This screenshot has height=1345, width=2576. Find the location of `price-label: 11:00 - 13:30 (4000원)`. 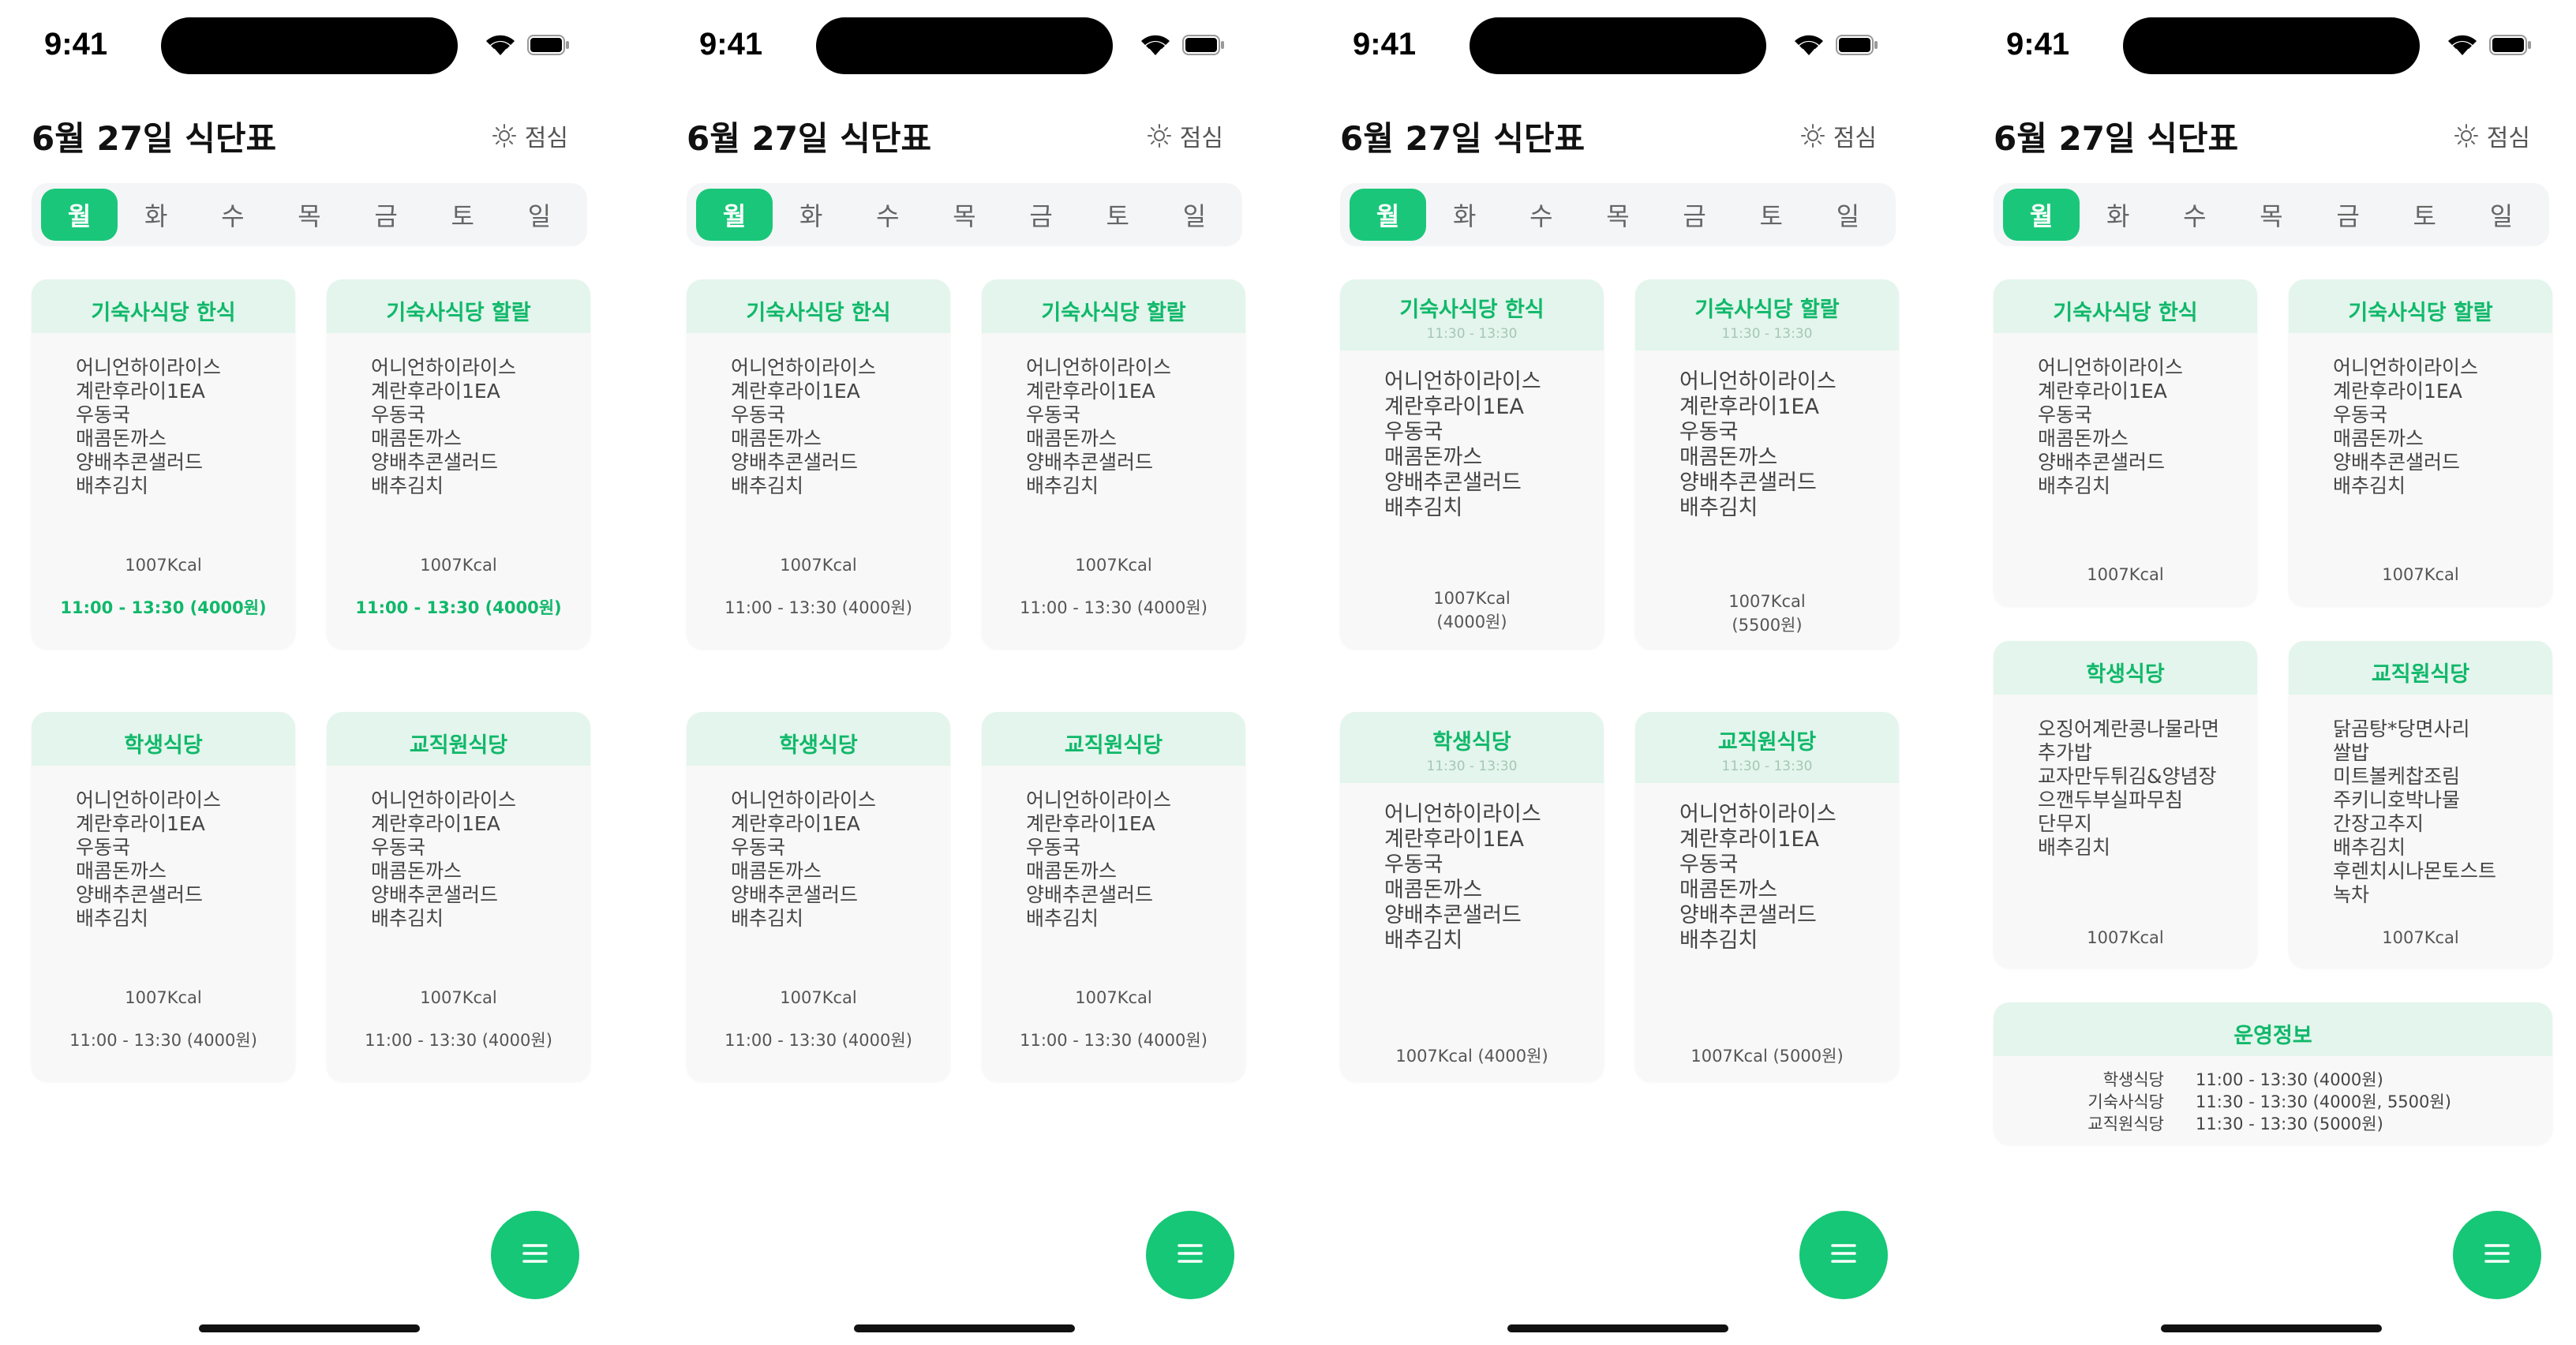

price-label: 11:00 - 13:30 (4000원) is located at coordinates (818, 1040).